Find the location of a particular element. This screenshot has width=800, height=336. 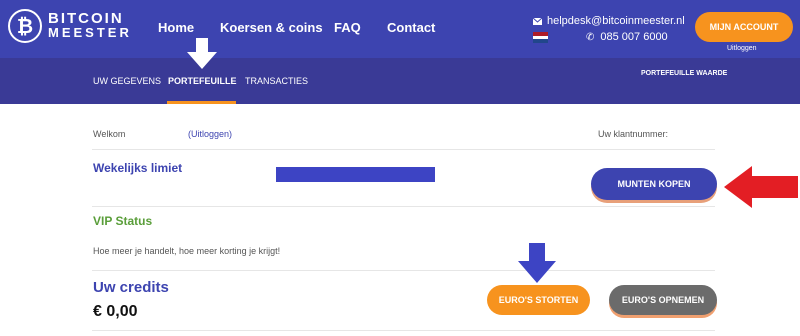

welcome-label: Welkom is located at coordinates (109, 134).